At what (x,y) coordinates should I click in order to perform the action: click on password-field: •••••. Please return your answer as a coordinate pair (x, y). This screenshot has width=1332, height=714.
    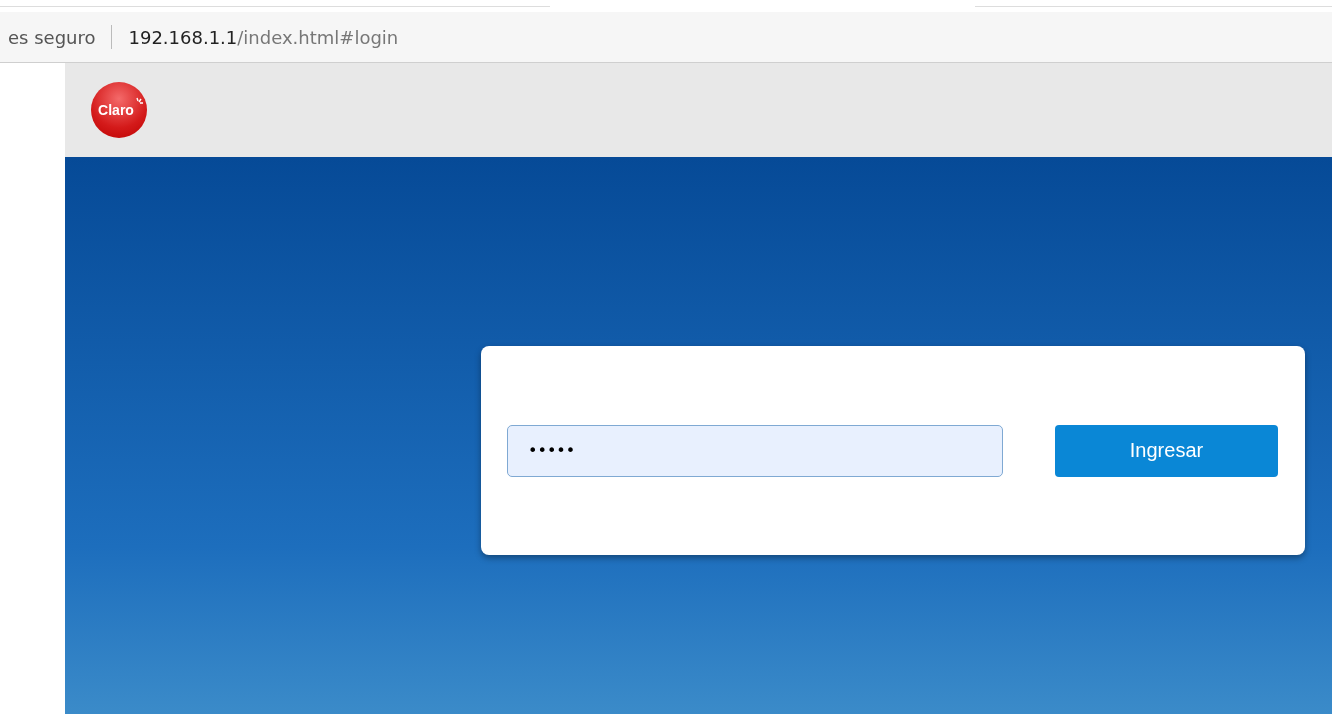
    Looking at the image, I should click on (755, 450).